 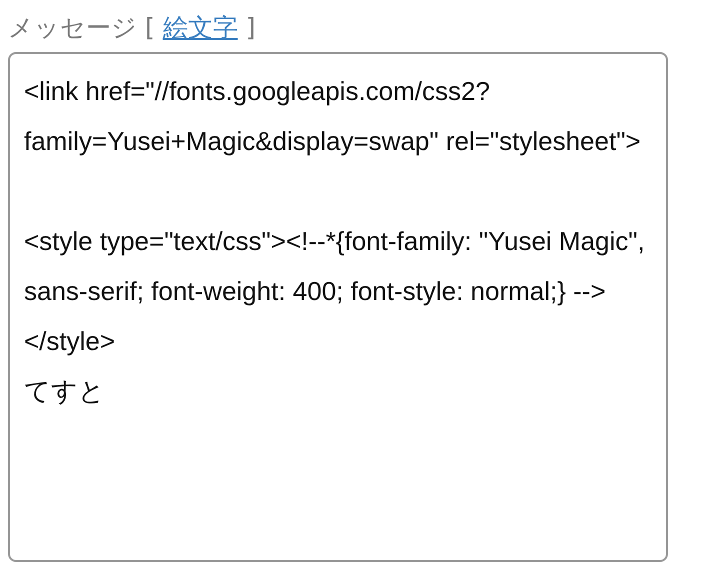 What do you see at coordinates (150, 28) in the screenshot?
I see `bracket: [` at bounding box center [150, 28].